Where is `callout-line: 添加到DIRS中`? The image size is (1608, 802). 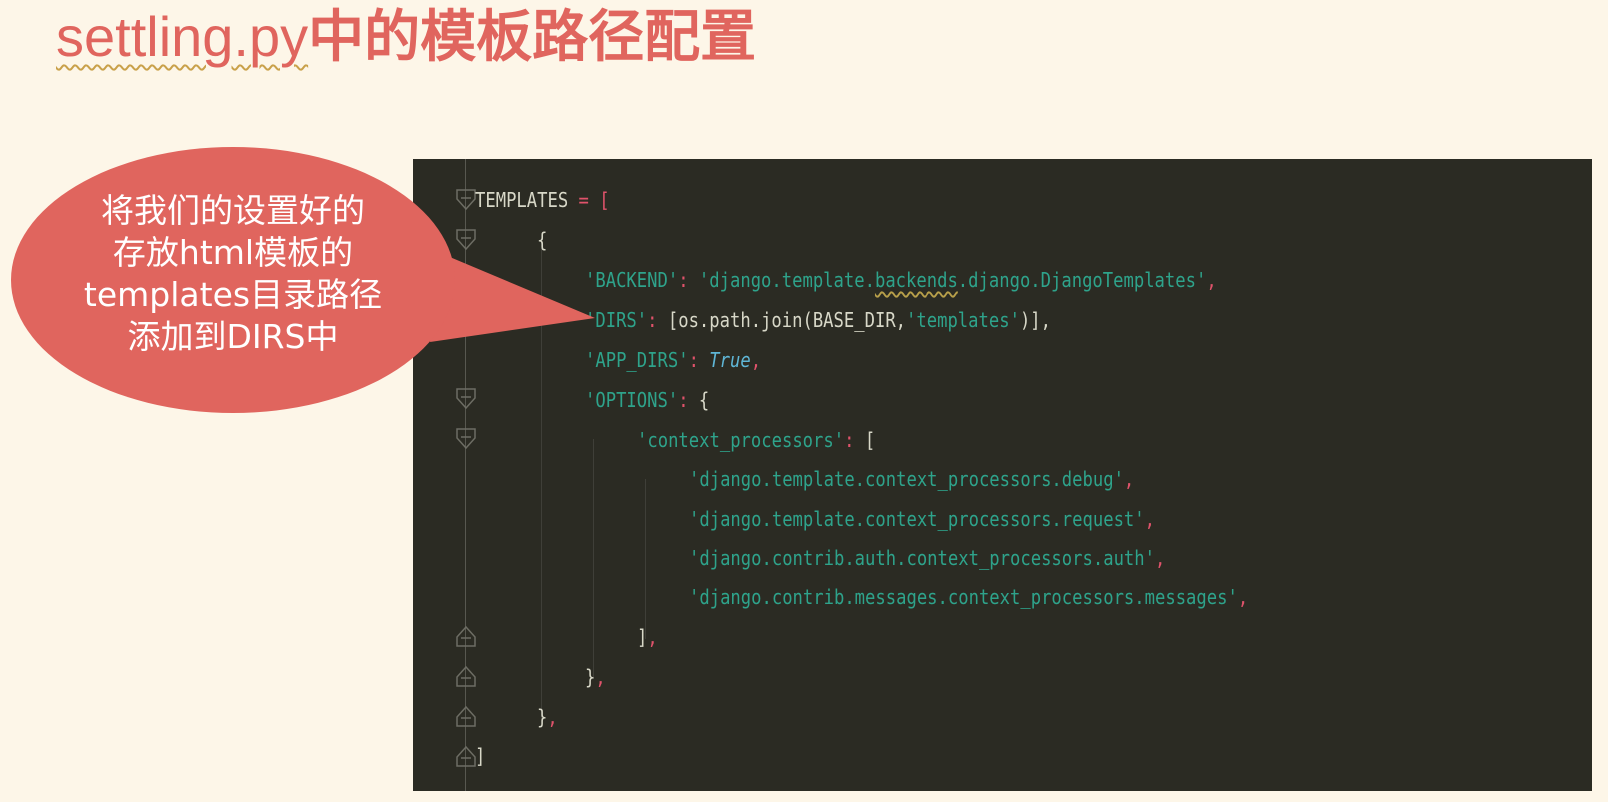 callout-line: 添加到DIRS中 is located at coordinates (233, 336).